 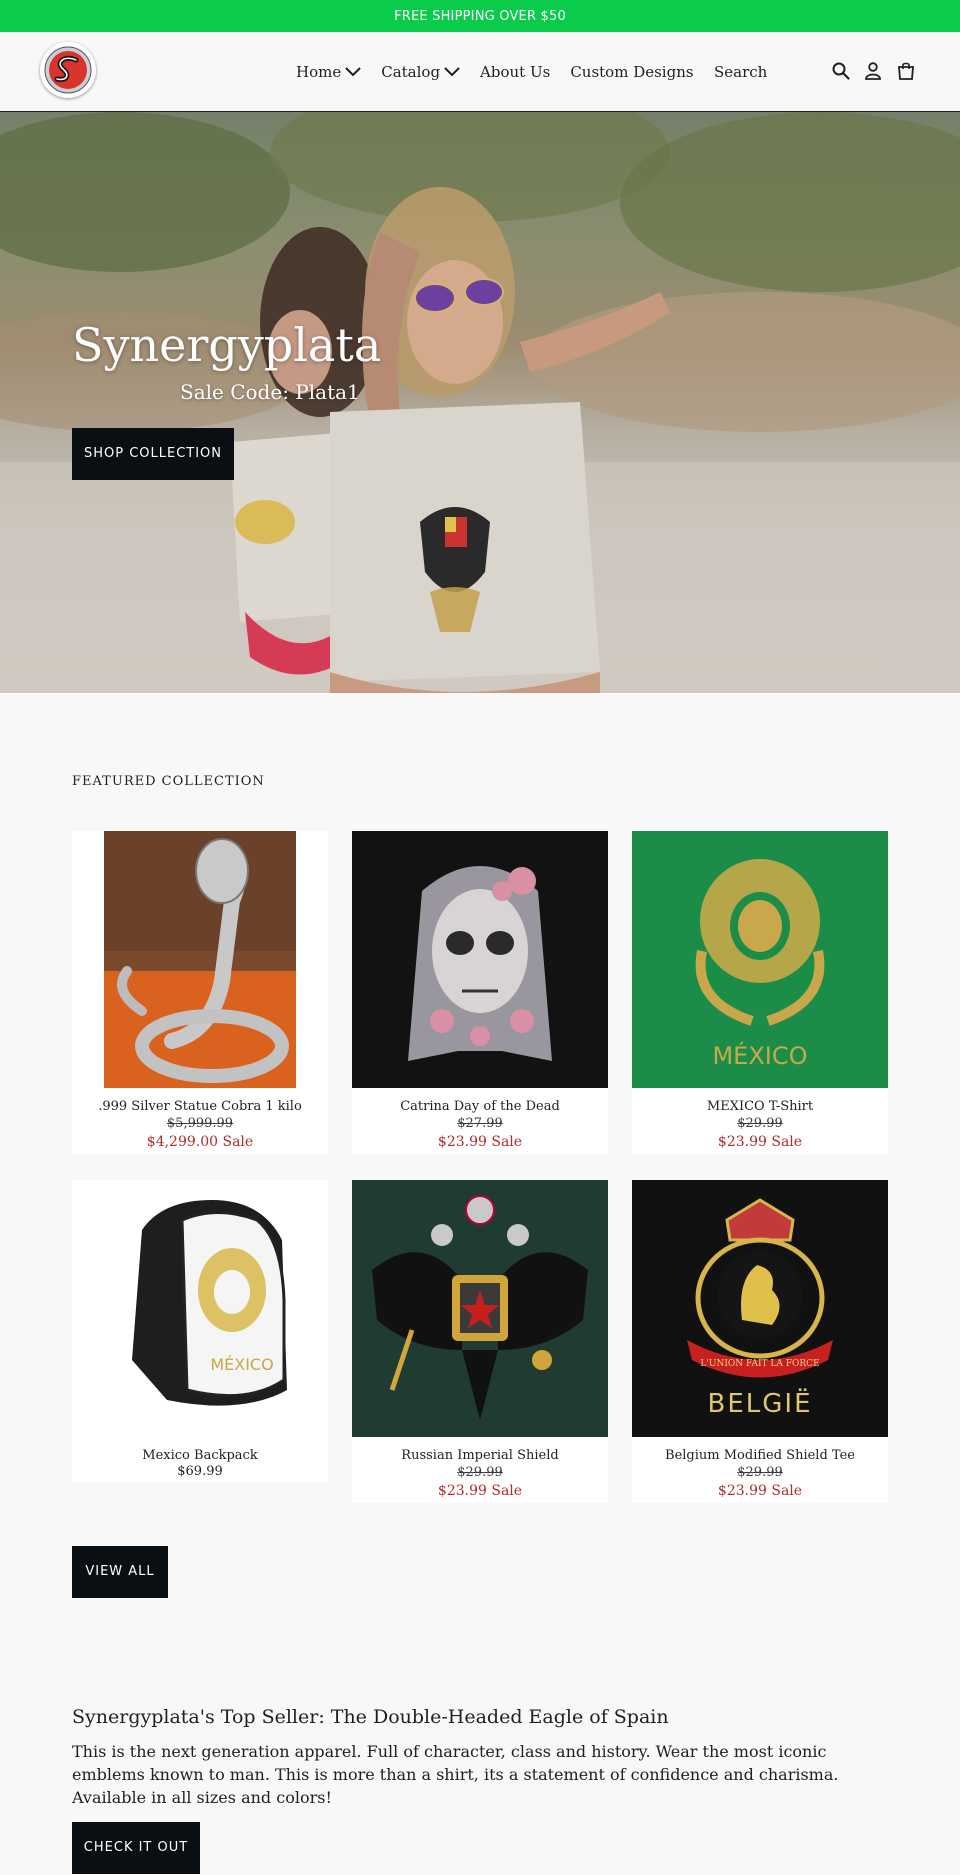 What do you see at coordinates (906, 71) in the screenshot?
I see `cart-icon` at bounding box center [906, 71].